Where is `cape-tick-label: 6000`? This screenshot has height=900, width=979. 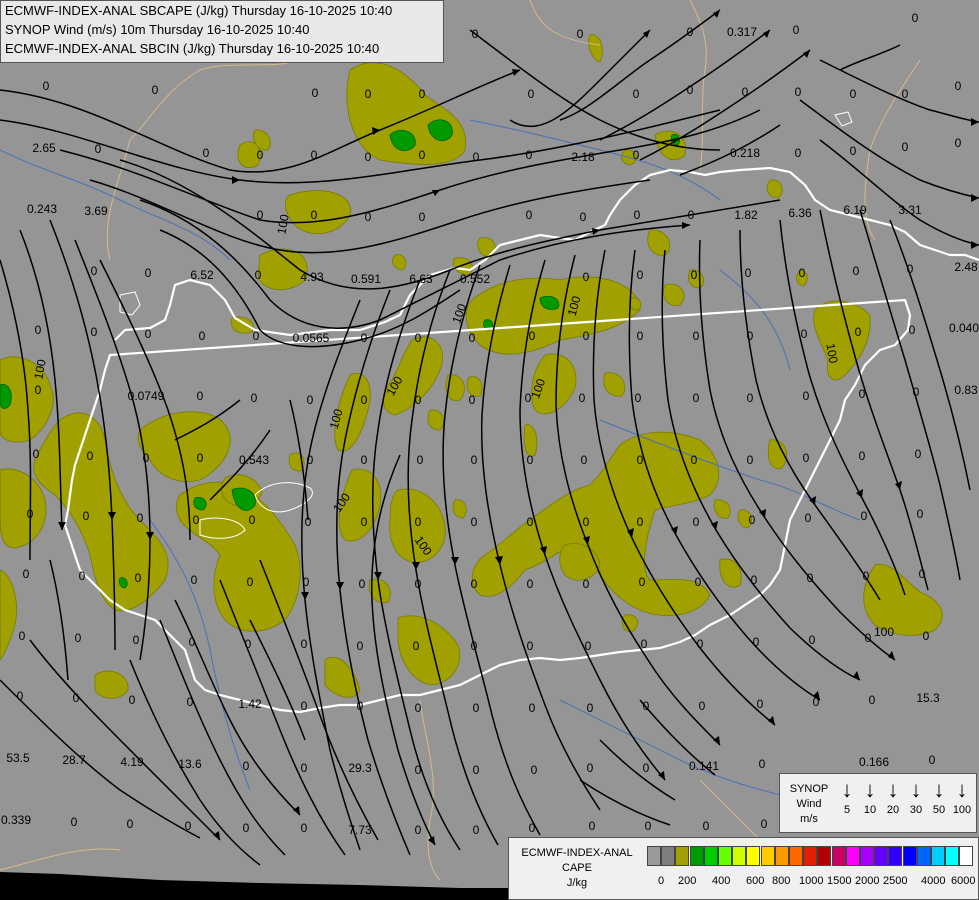 cape-tick-label: 6000 is located at coordinates (963, 881).